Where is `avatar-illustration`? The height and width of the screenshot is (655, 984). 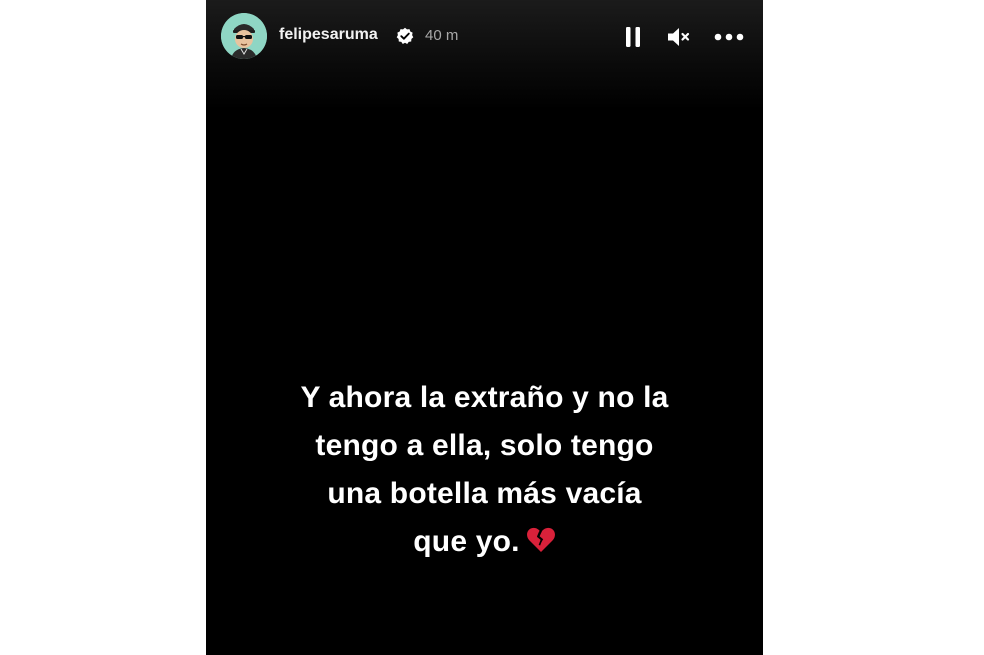
avatar-illustration is located at coordinates (244, 36).